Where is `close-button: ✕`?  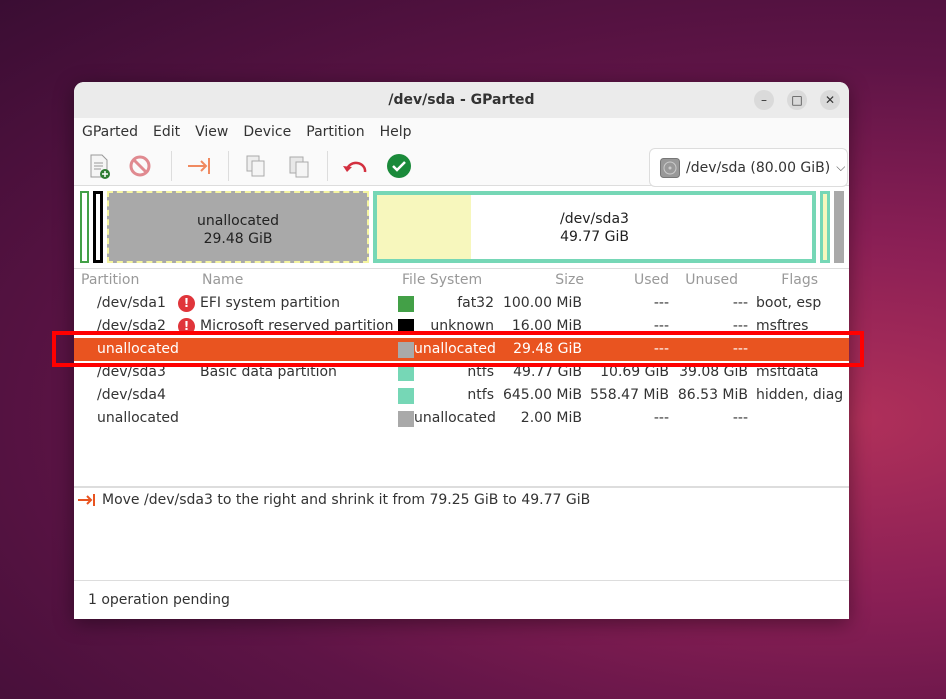
close-button: ✕ is located at coordinates (830, 100).